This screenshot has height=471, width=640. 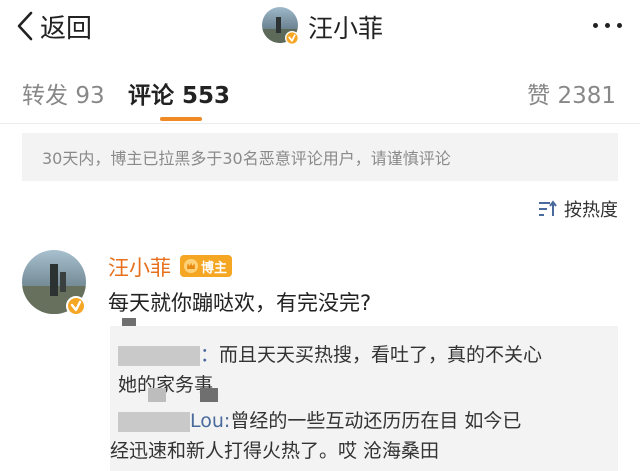 I want to click on more-options-button, so click(x=607, y=25).